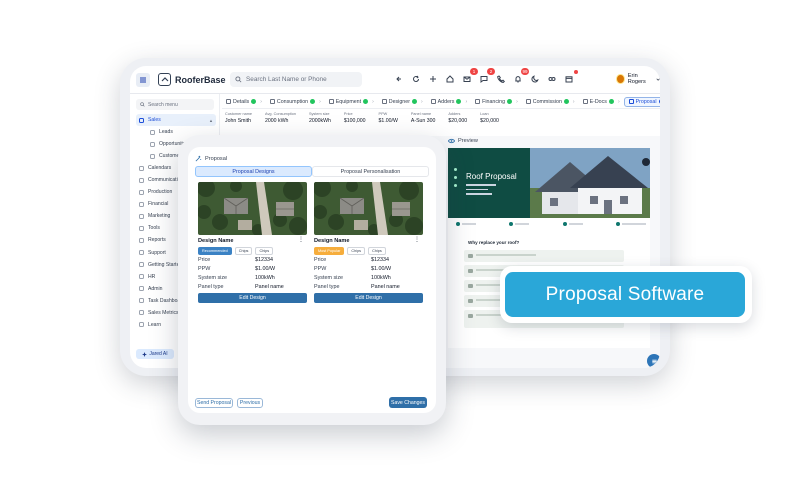  What do you see at coordinates (143, 80) in the screenshot?
I see `menu-toggle-button` at bounding box center [143, 80].